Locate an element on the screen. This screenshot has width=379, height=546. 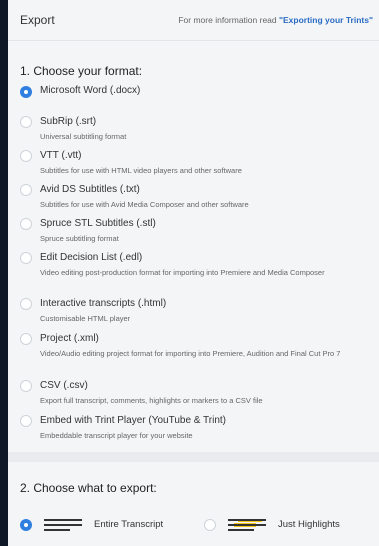
option-label: Spruce STL Subtitles (.stl) is located at coordinates (98, 223).